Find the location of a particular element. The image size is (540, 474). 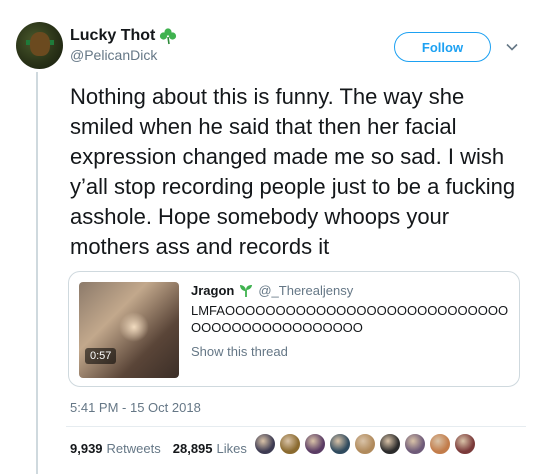

quoted-display-name: Jragon is located at coordinates (213, 290).